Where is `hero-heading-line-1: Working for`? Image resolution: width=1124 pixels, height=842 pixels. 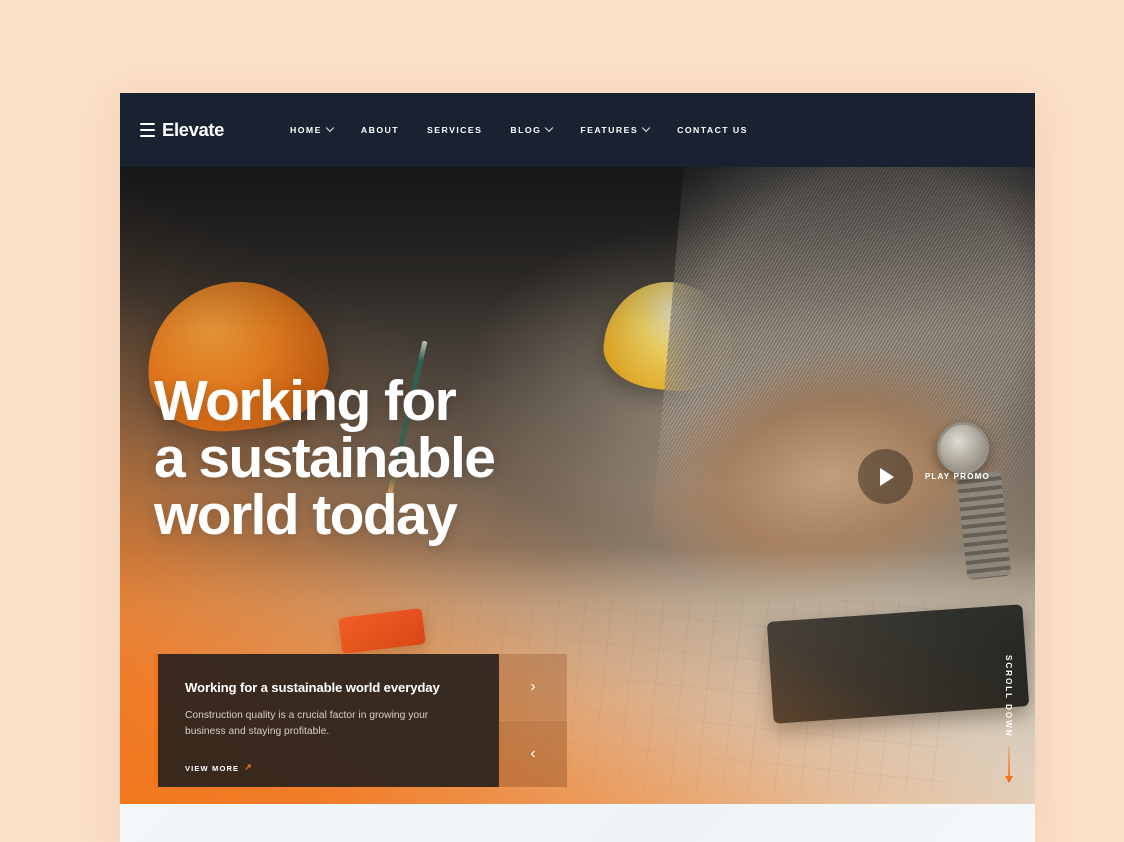
hero-heading-line-1: Working for is located at coordinates (305, 401).